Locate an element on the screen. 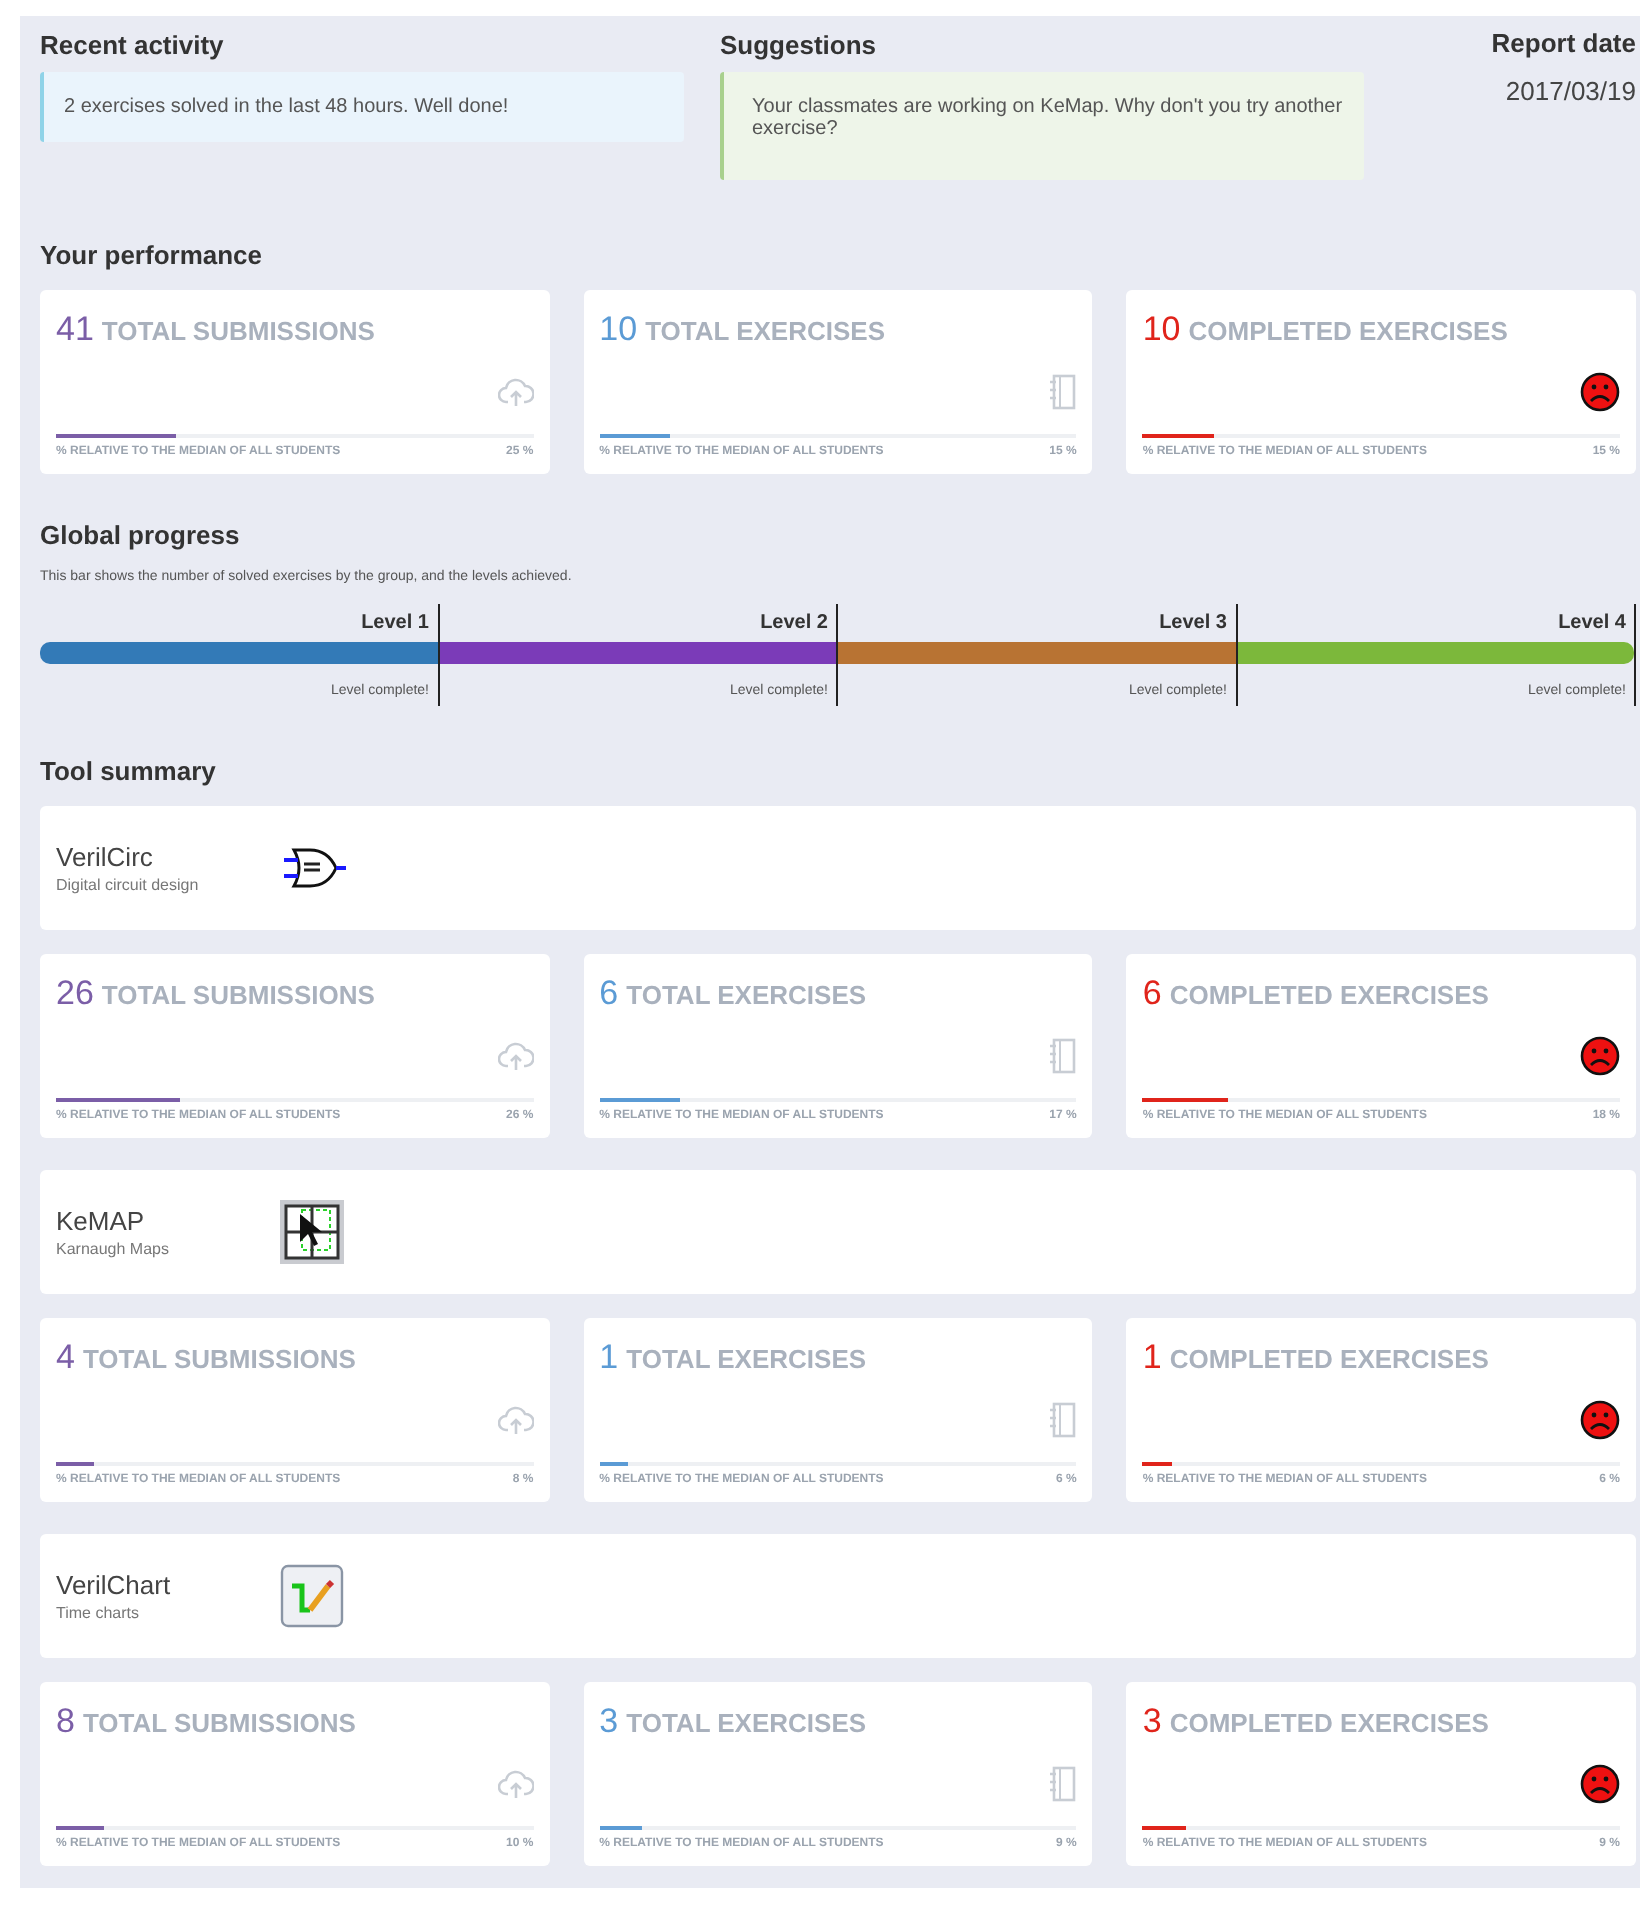 Image resolution: width=1640 pixels, height=1916 pixels. tool-subtitle: Time charts is located at coordinates (98, 1613).